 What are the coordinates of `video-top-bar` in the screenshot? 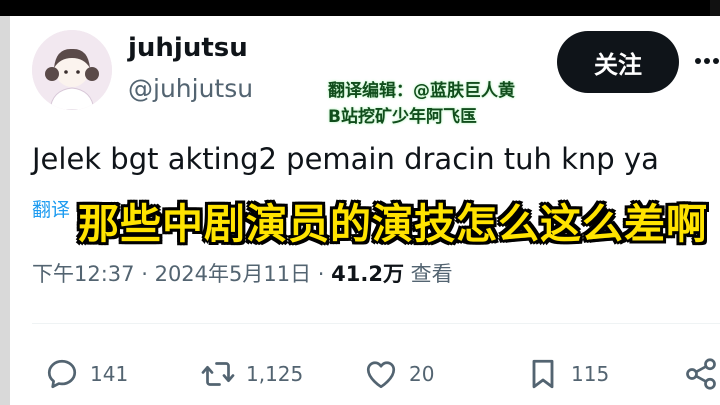 It's located at (360, 8).